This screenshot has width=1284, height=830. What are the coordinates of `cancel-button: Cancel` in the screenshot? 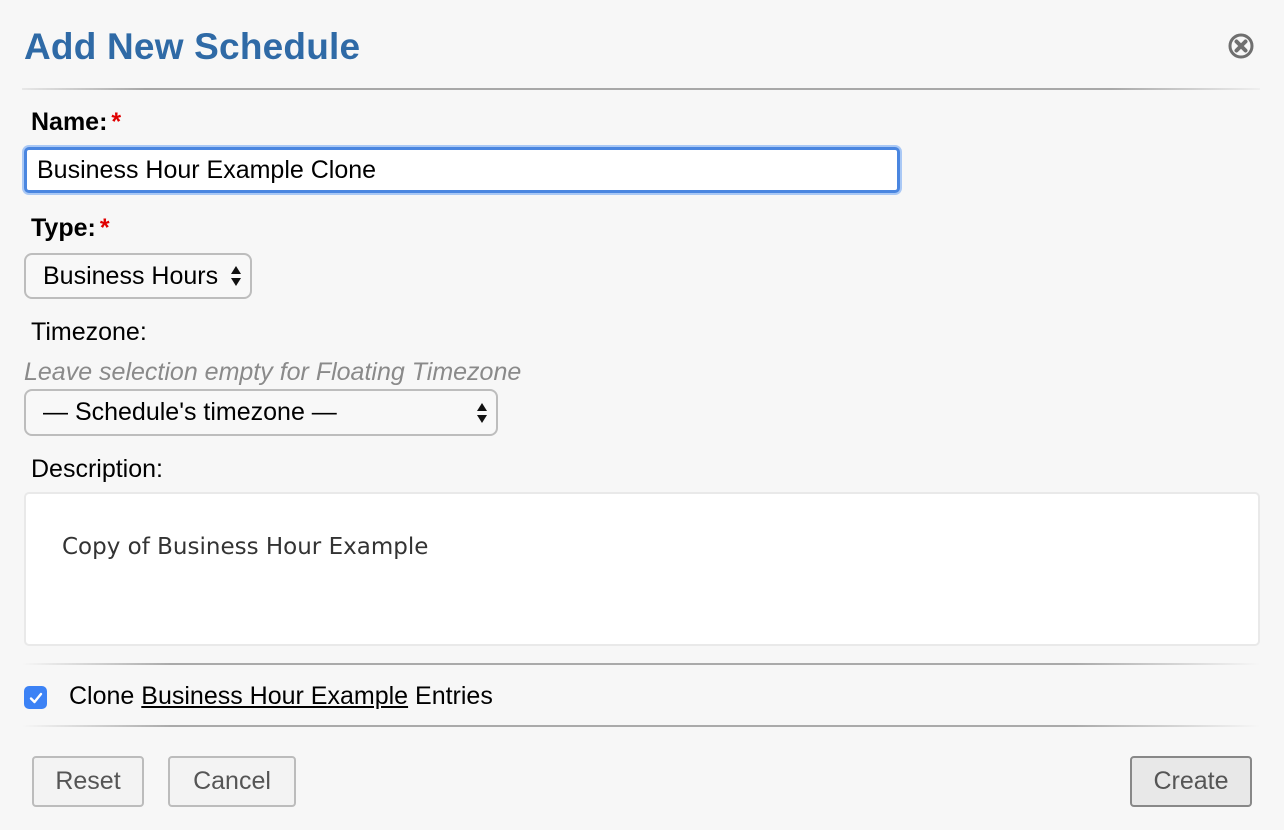 It's located at (232, 781).